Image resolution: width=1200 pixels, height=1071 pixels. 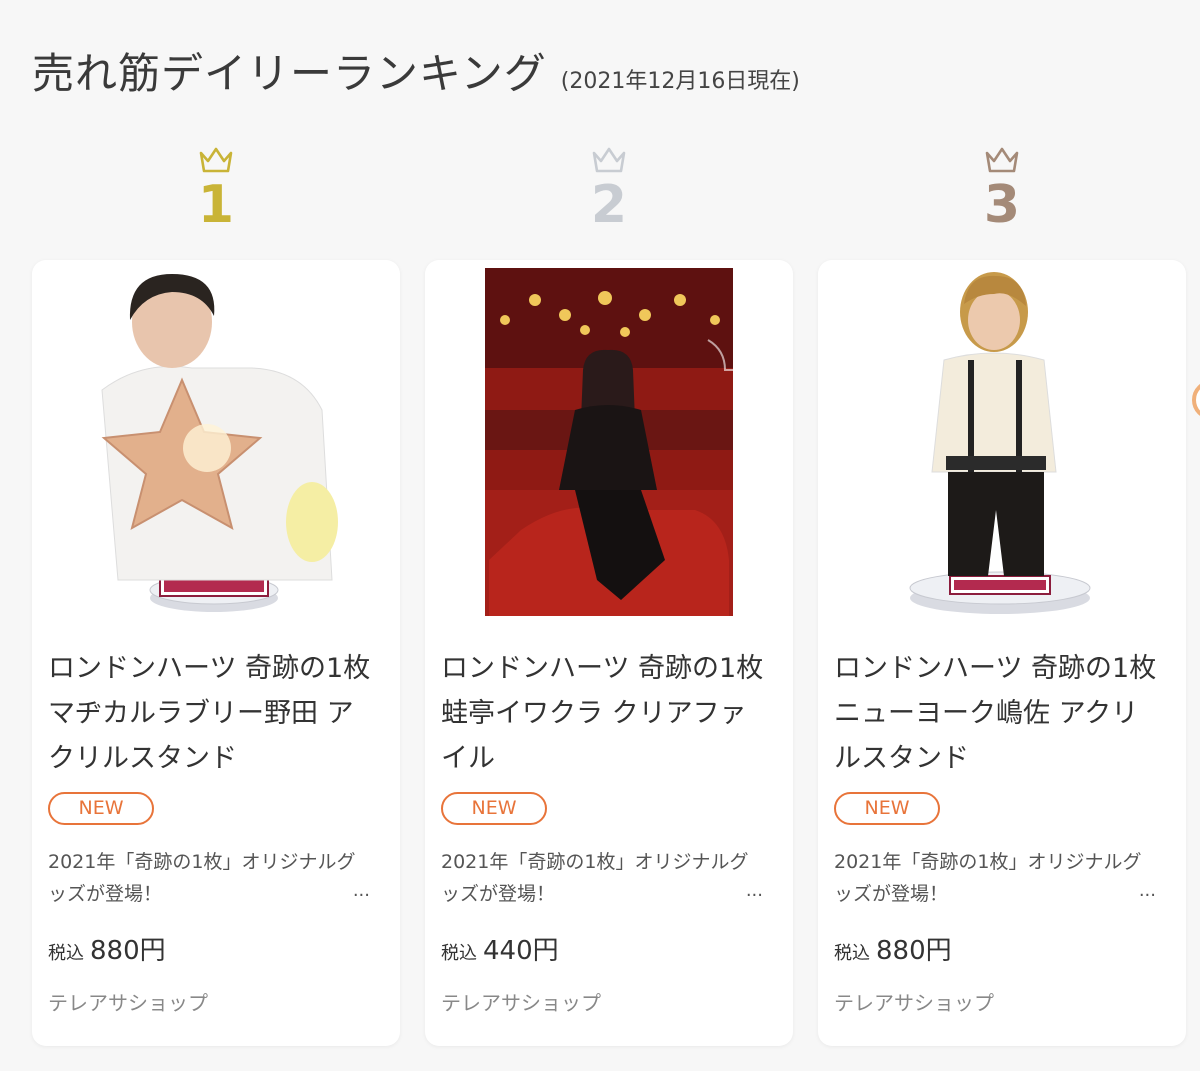 What do you see at coordinates (289, 73) in the screenshot?
I see `page-title: 売れ筋デイリーランキング` at bounding box center [289, 73].